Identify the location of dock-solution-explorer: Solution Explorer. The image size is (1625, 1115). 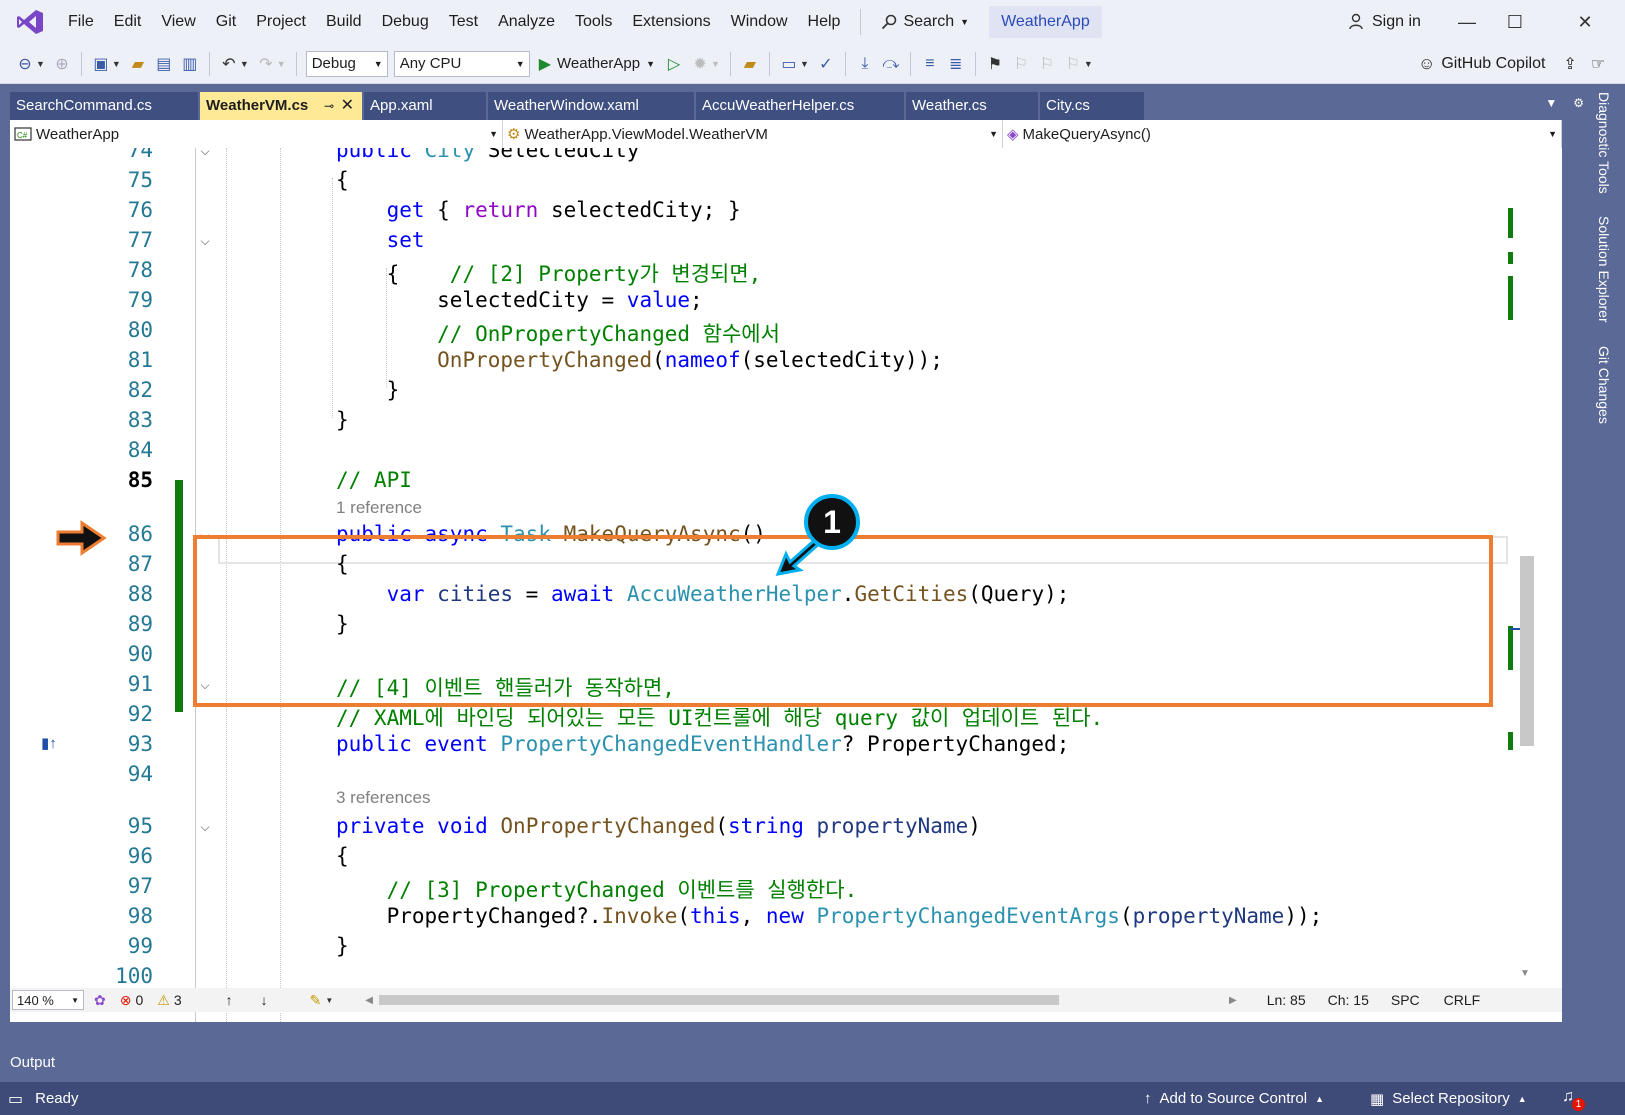
(1604, 269).